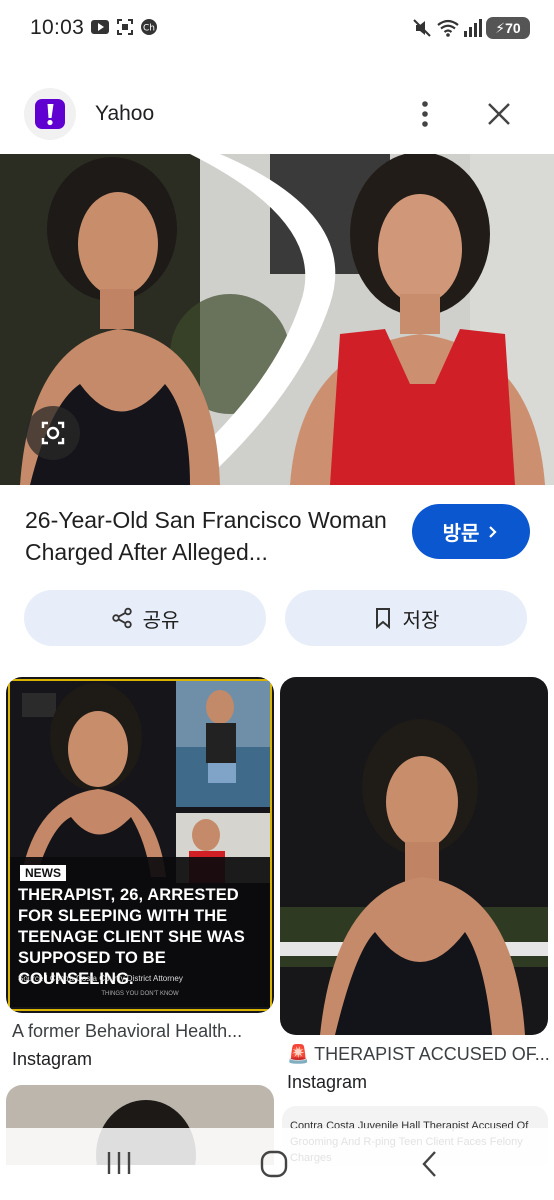 The width and height of the screenshot is (554, 1200). I want to click on share-button: 공유, so click(145, 618).